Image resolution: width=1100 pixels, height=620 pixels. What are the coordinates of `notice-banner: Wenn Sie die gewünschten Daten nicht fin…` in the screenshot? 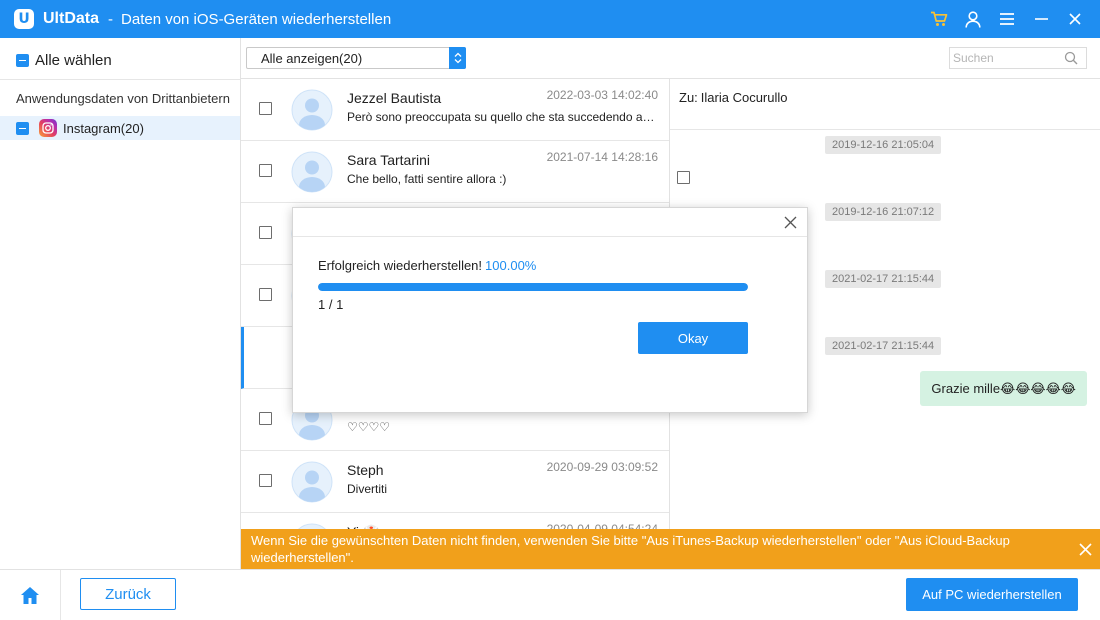 It's located at (670, 549).